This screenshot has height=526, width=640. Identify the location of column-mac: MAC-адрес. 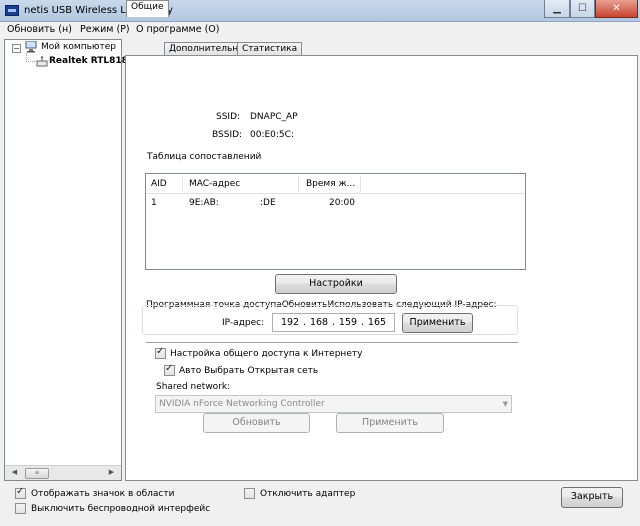
(214, 184).